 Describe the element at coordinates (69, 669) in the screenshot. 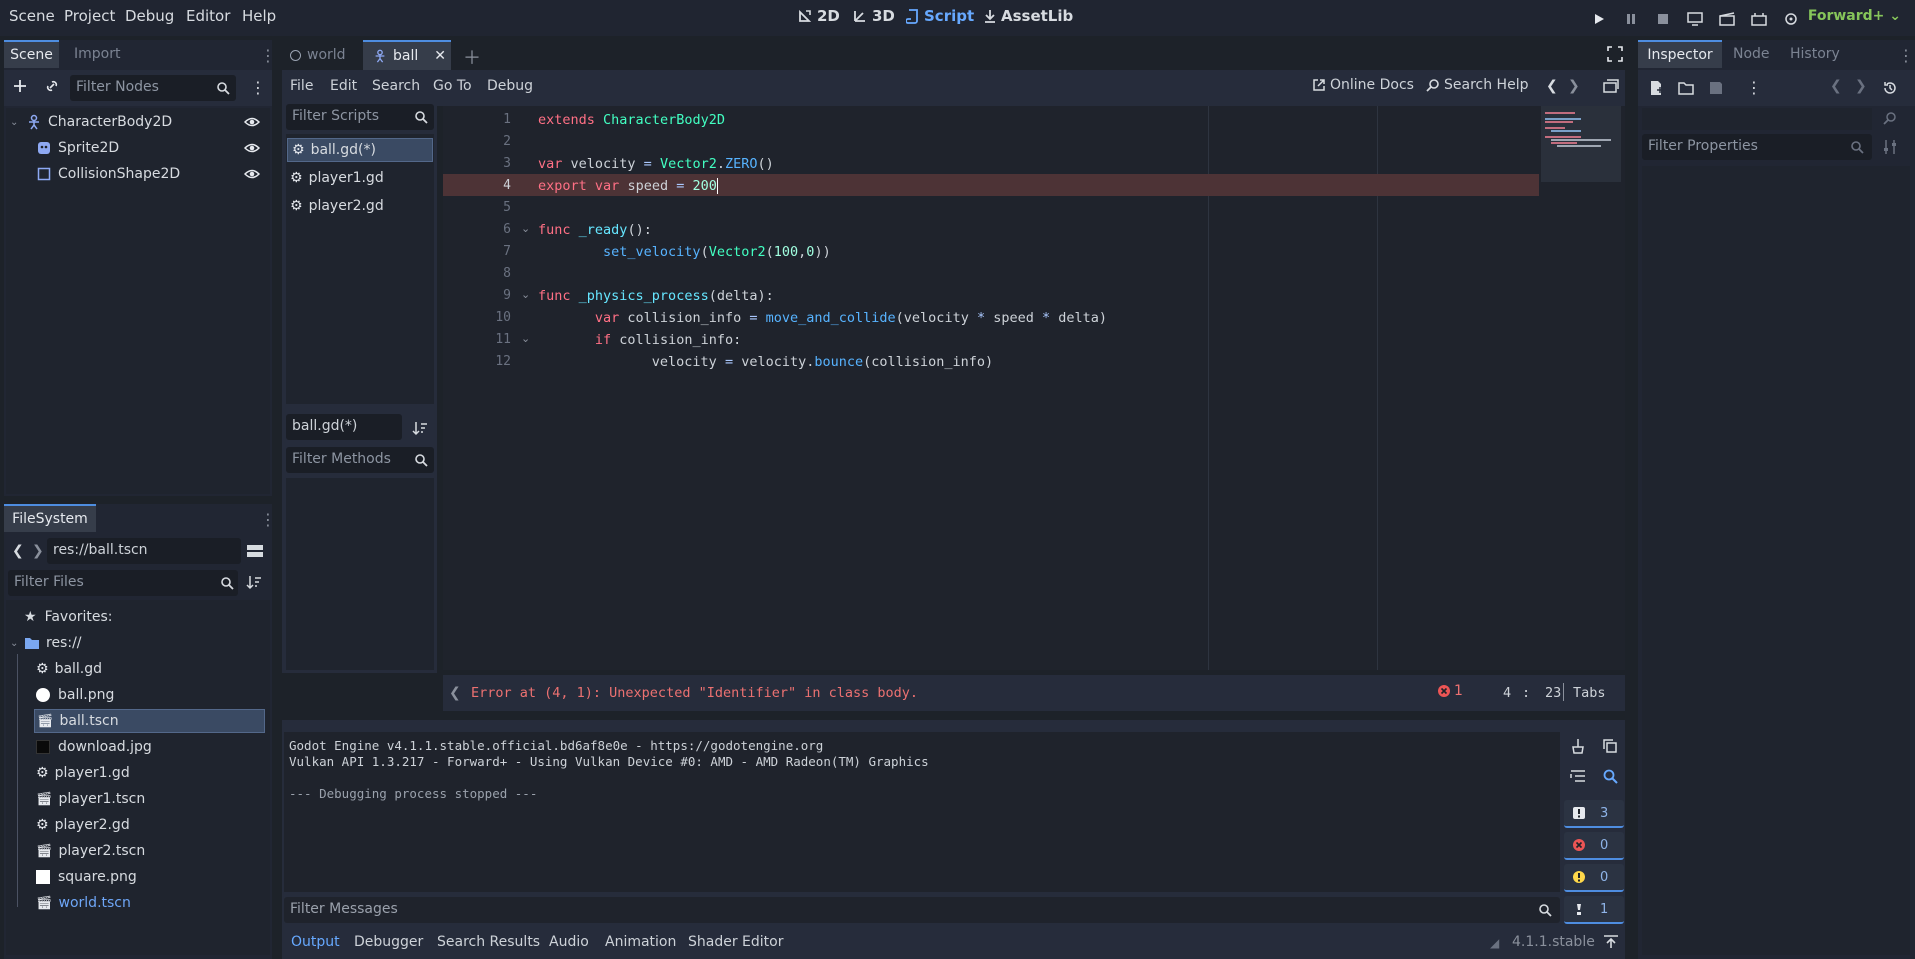

I see `file-ball-gd: ⚙ ball.gd` at that location.